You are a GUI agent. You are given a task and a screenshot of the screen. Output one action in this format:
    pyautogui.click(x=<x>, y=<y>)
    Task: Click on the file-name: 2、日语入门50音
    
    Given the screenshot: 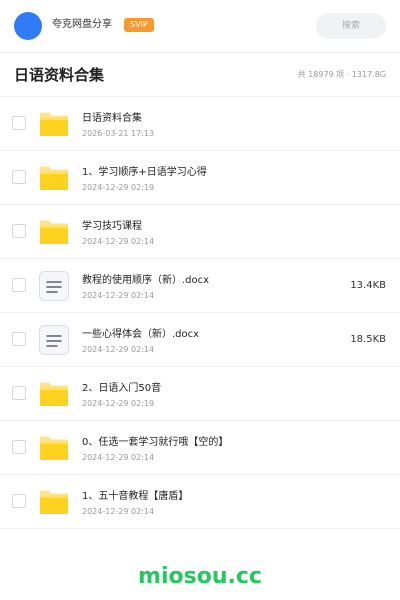 What is the action you would take?
    pyautogui.click(x=122, y=388)
    